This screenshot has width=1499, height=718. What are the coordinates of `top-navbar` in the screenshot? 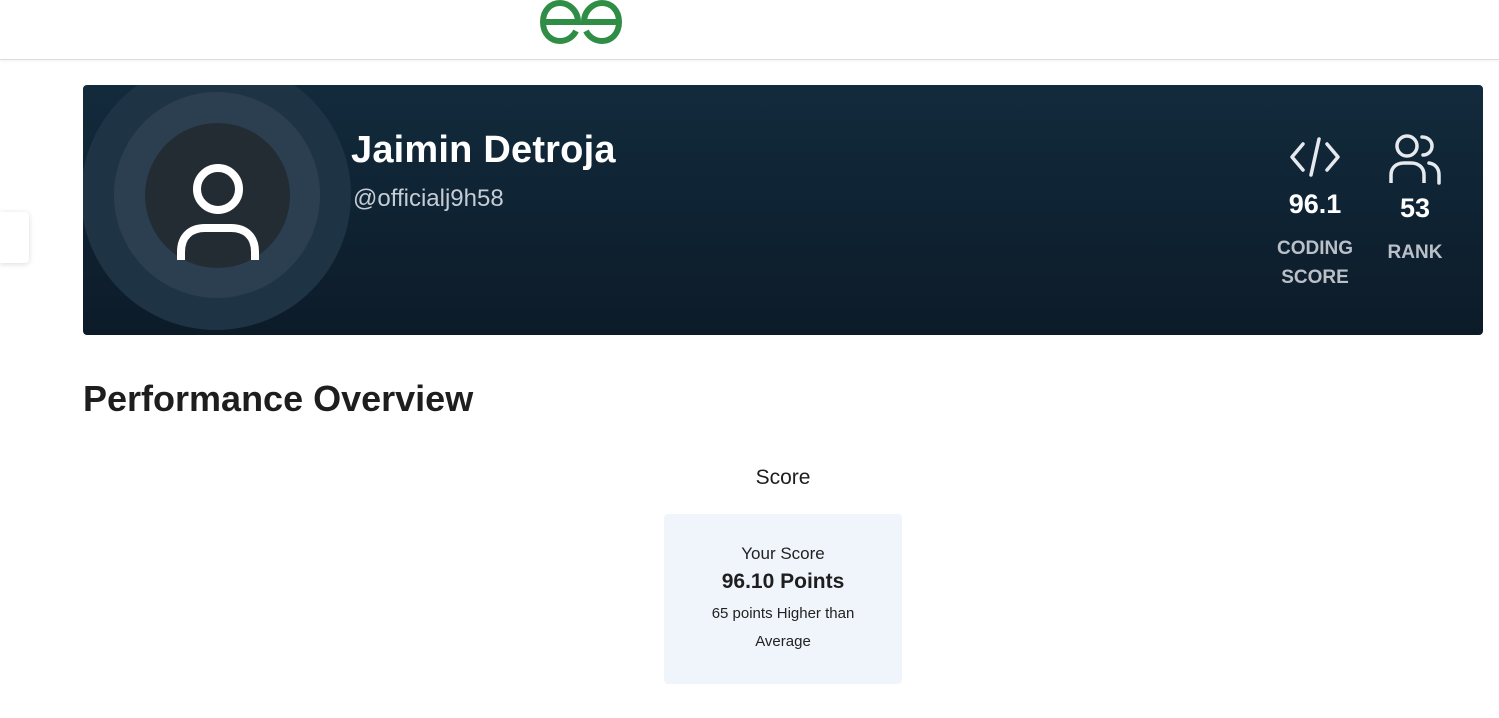 It's located at (749, 30).